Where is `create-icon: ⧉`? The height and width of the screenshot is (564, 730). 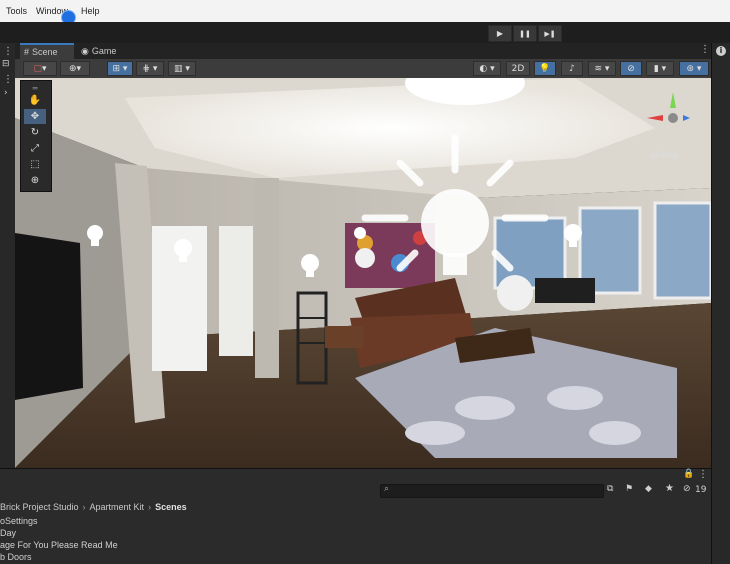
create-icon: ⧉ is located at coordinates (610, 489).